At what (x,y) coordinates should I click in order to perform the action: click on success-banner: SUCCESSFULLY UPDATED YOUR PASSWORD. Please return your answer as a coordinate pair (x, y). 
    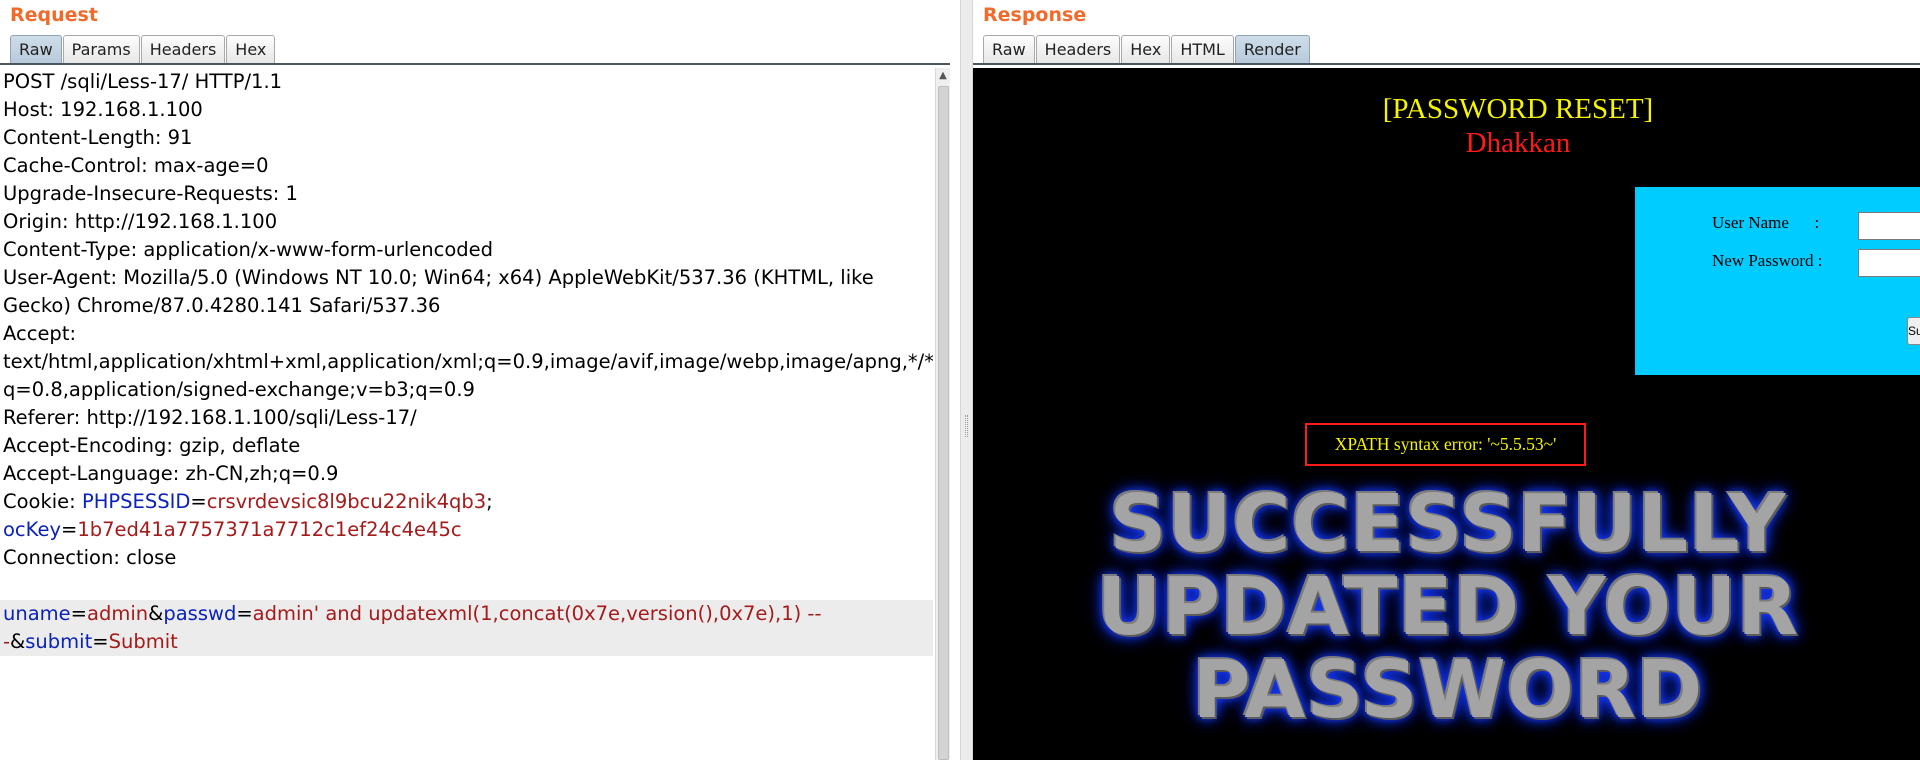
    Looking at the image, I should click on (1448, 607).